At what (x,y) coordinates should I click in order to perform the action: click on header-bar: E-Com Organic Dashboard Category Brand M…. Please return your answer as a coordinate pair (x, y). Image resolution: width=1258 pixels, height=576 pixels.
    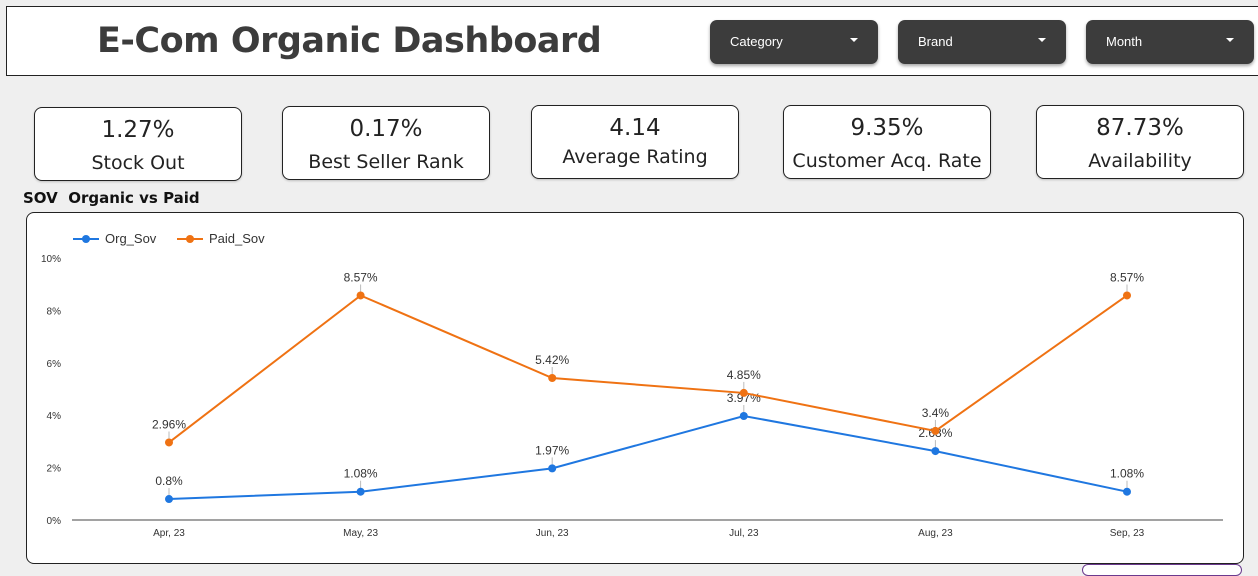
    Looking at the image, I should click on (632, 41).